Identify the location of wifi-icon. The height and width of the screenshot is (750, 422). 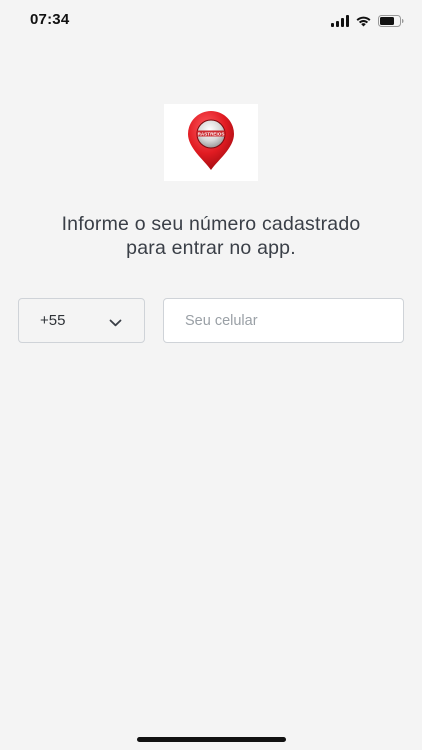
(363, 21).